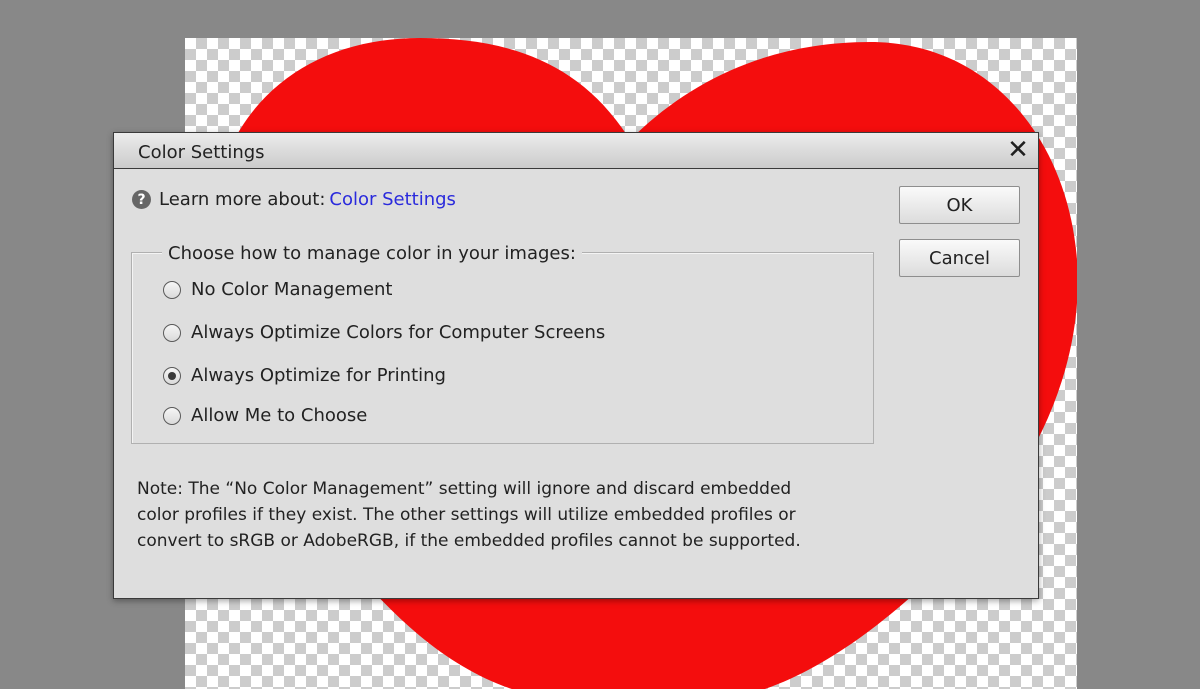  I want to click on help-row: ? Learn more about: Color Settings, so click(294, 199).